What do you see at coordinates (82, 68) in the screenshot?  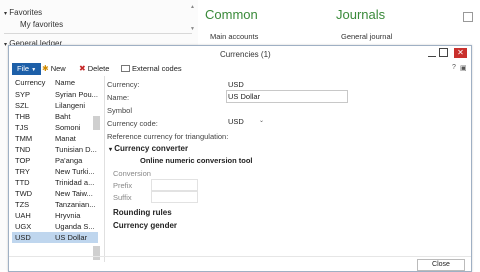 I see `delete-icon: ✖` at bounding box center [82, 68].